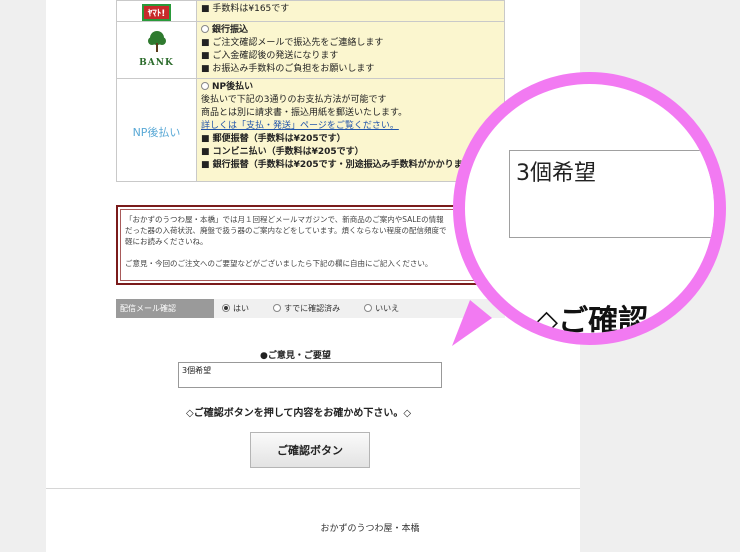 The width and height of the screenshot is (740, 552). I want to click on mailmag-option-no: いいえ, so click(381, 308).